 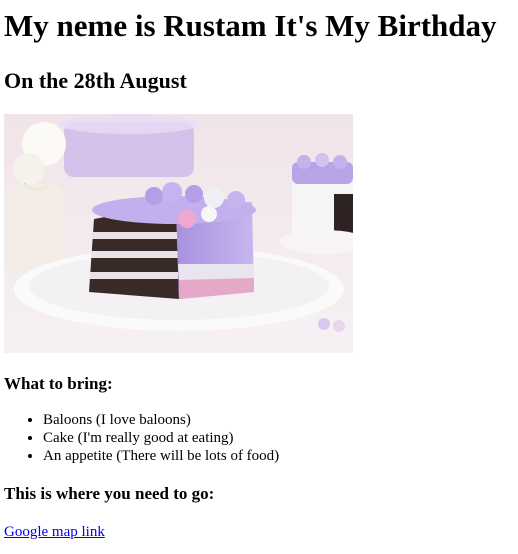 I want to click on list-item: Cake (I'm really good at eating), so click(x=278, y=438).